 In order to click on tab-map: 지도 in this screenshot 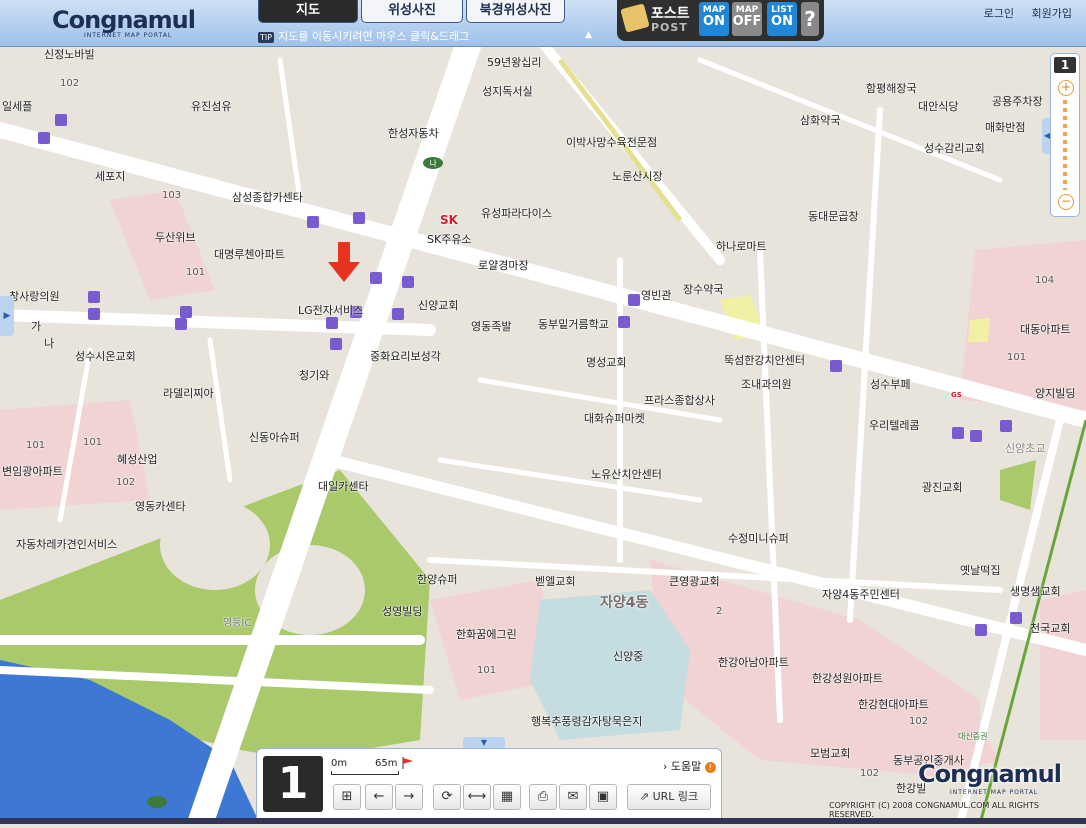, I will do `click(308, 11)`.